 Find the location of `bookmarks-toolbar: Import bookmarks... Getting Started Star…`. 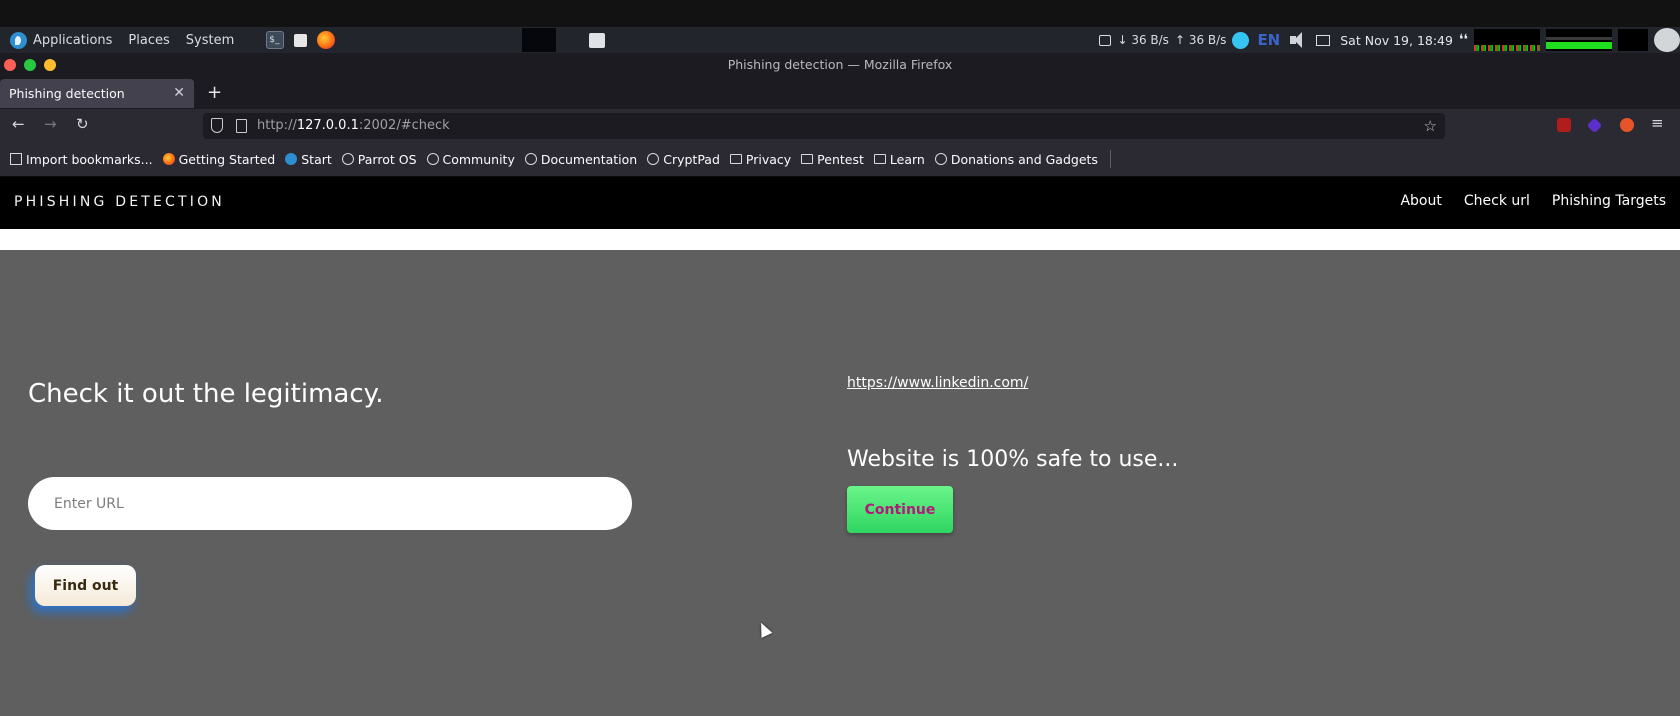

bookmarks-toolbar: Import bookmarks... Getting Started Star… is located at coordinates (840, 159).